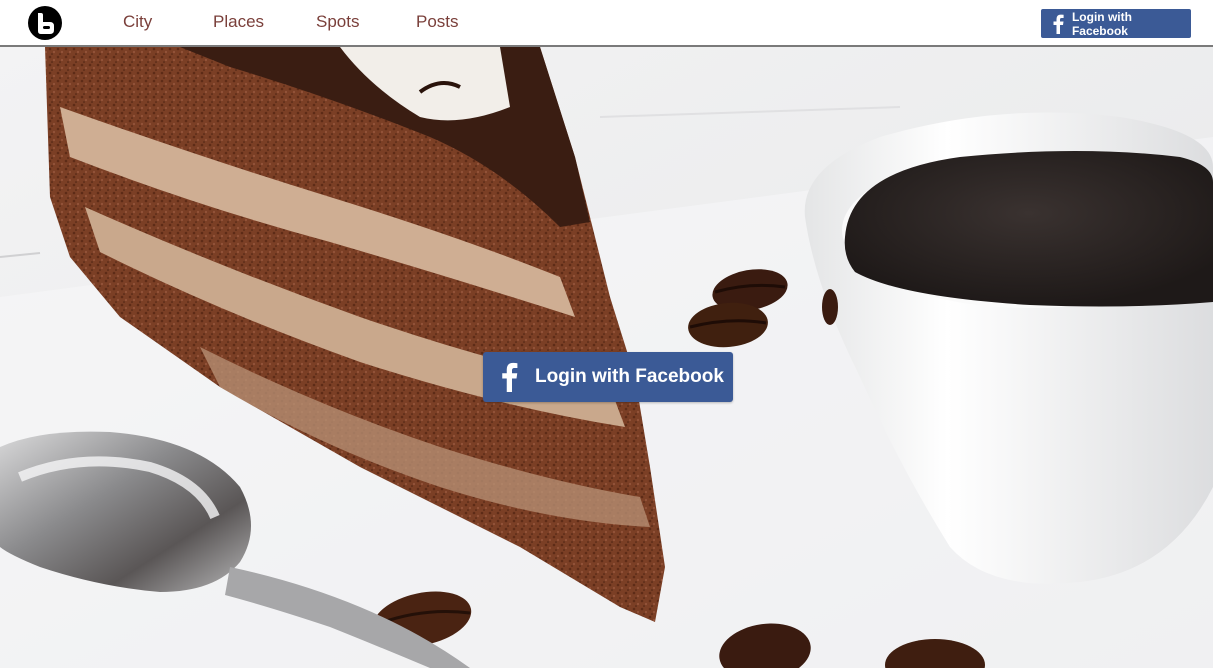 The image size is (1213, 668). Describe the element at coordinates (437, 22) in the screenshot. I see `nav-item-posts: Posts` at that location.